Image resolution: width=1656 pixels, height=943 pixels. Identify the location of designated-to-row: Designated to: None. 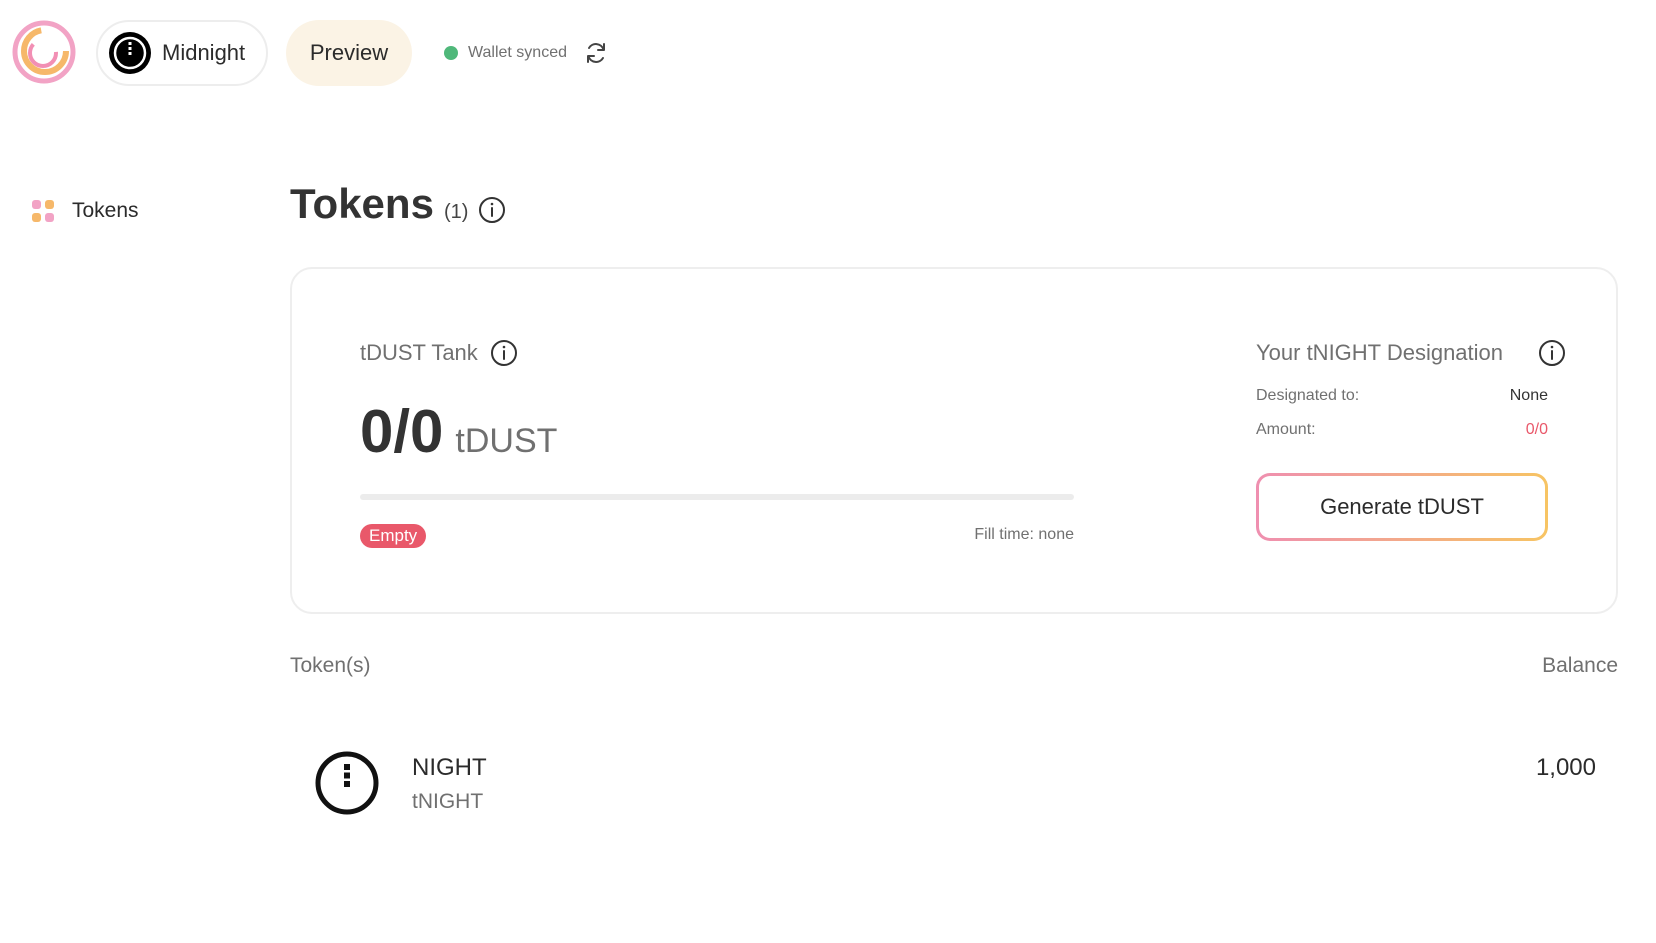
(1402, 396).